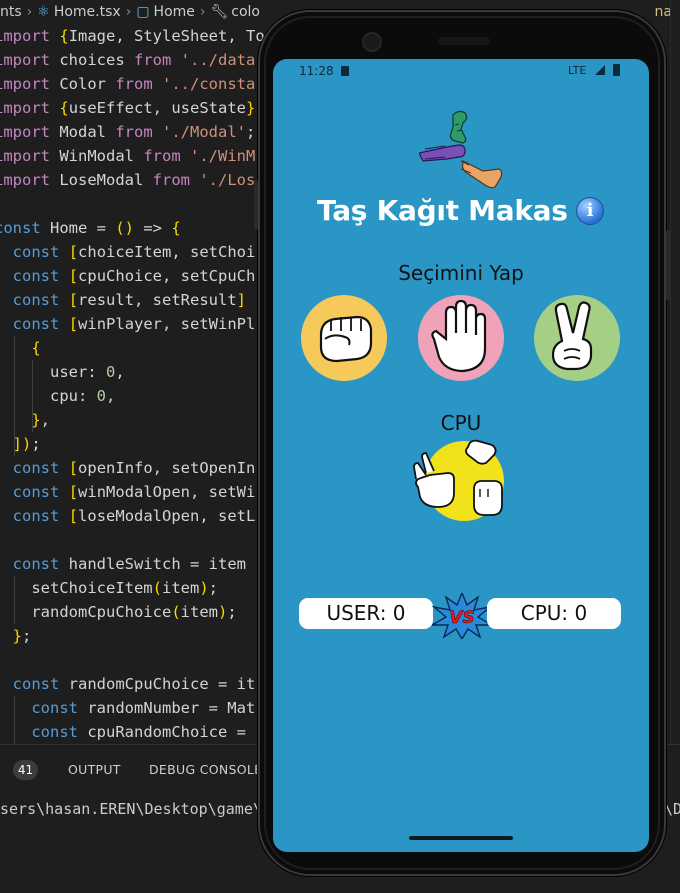 This screenshot has width=680, height=893. I want to click on code-line: const handleSwitch = item, so click(123, 564).